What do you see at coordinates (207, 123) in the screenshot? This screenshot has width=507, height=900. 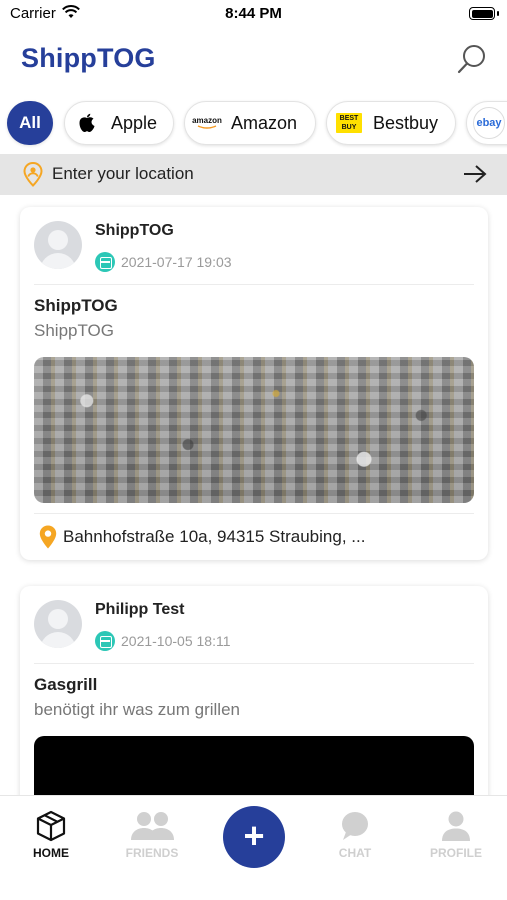 I see `amazon-logo-icon: amazon` at bounding box center [207, 123].